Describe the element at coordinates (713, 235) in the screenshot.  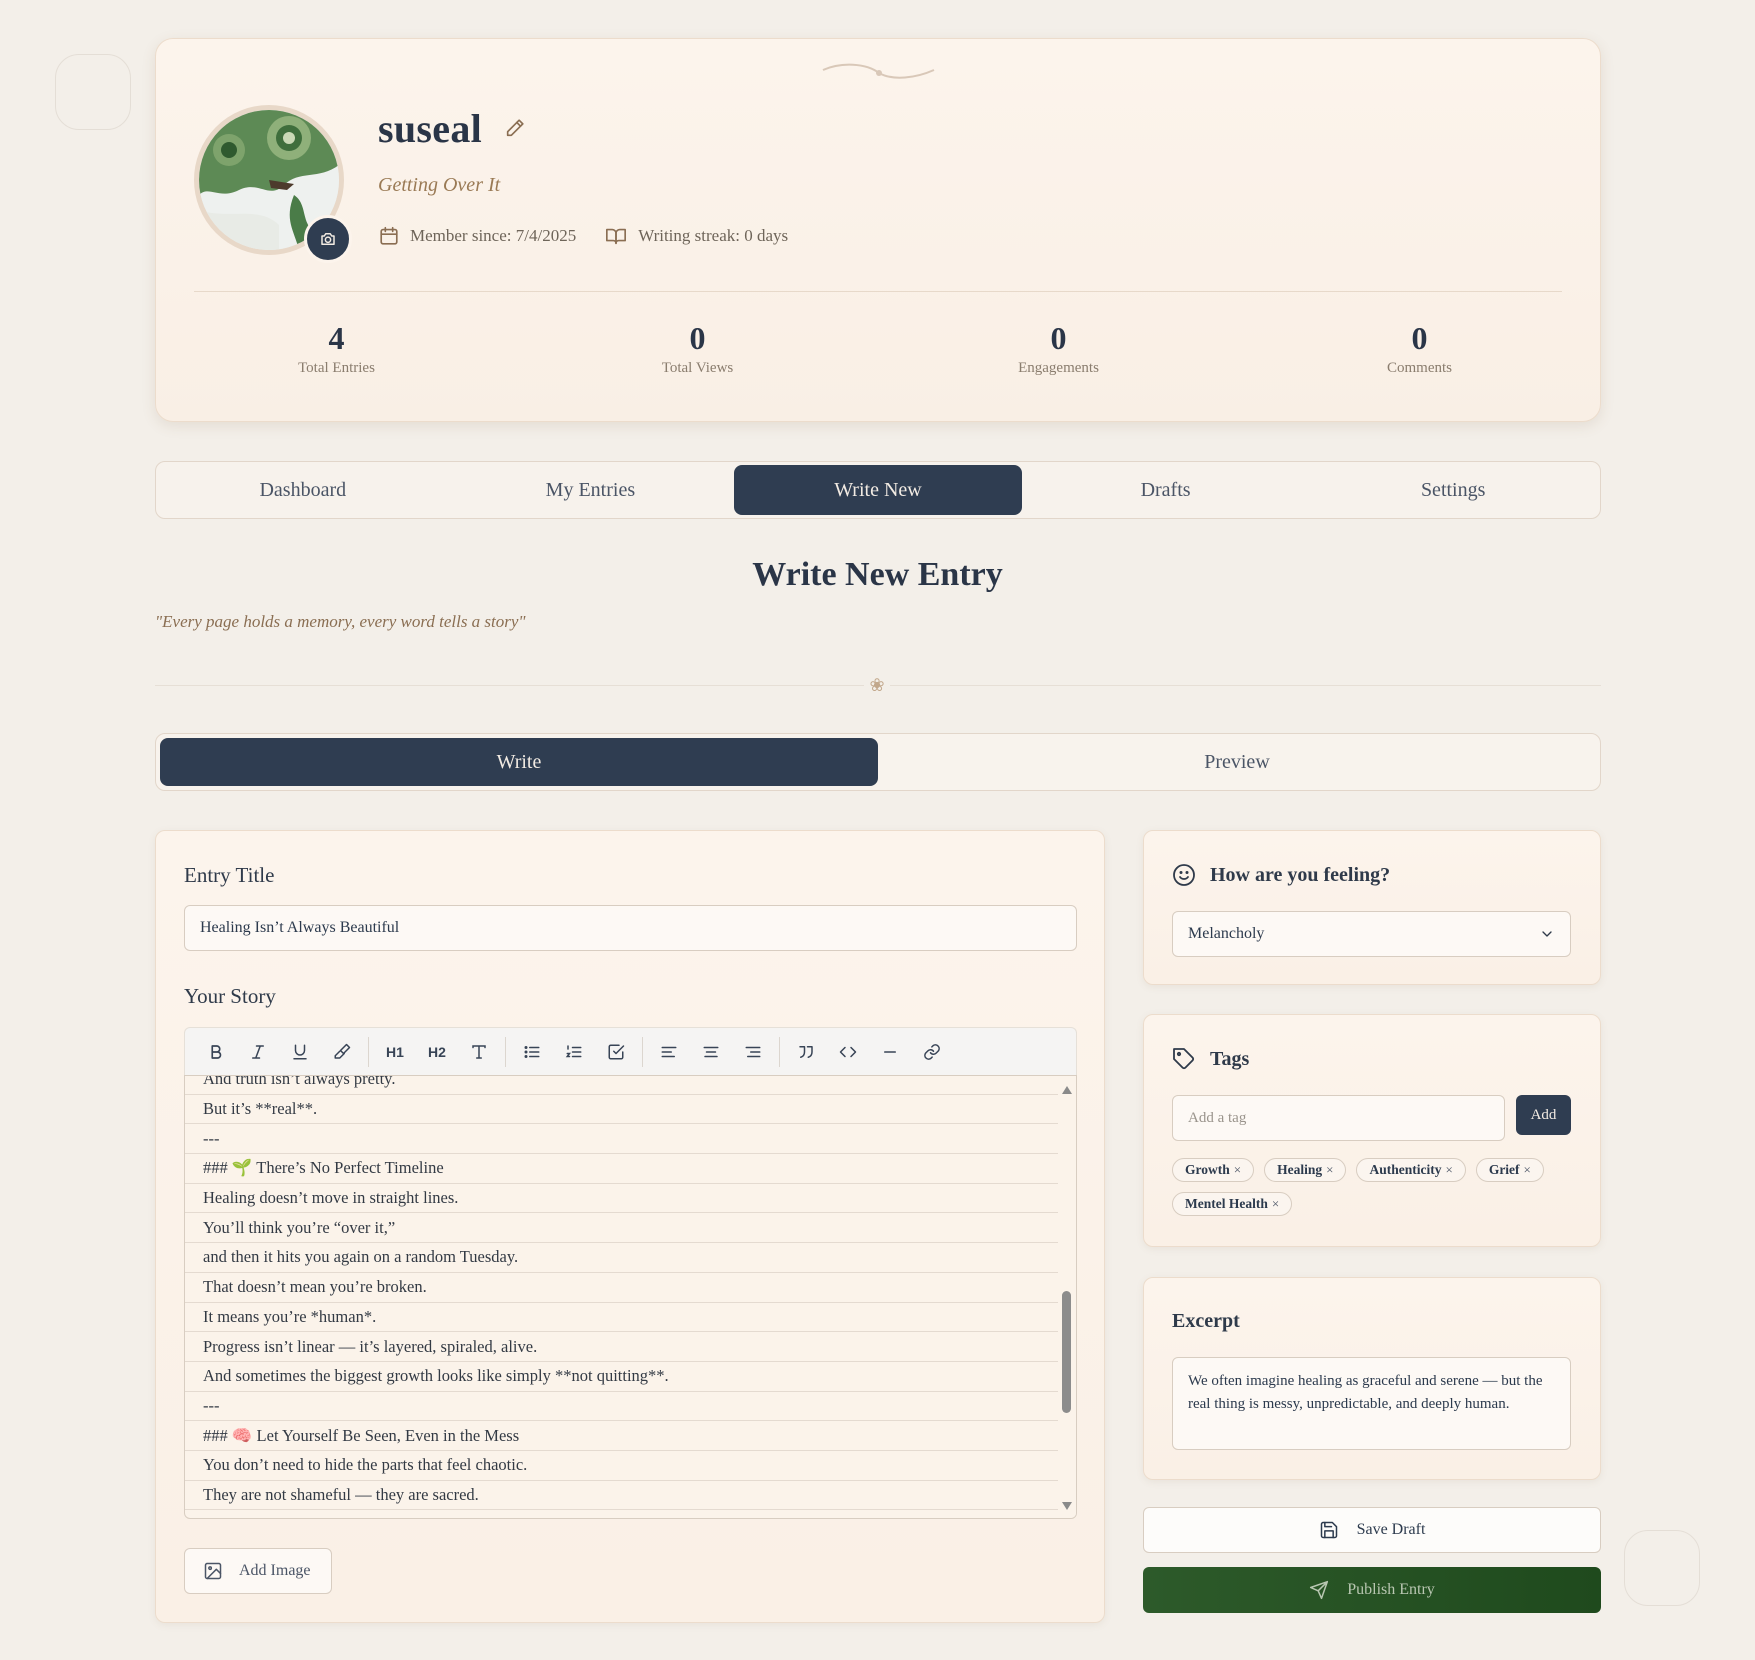
I see `writing-streak-text: Writing streak: 0 days` at that location.